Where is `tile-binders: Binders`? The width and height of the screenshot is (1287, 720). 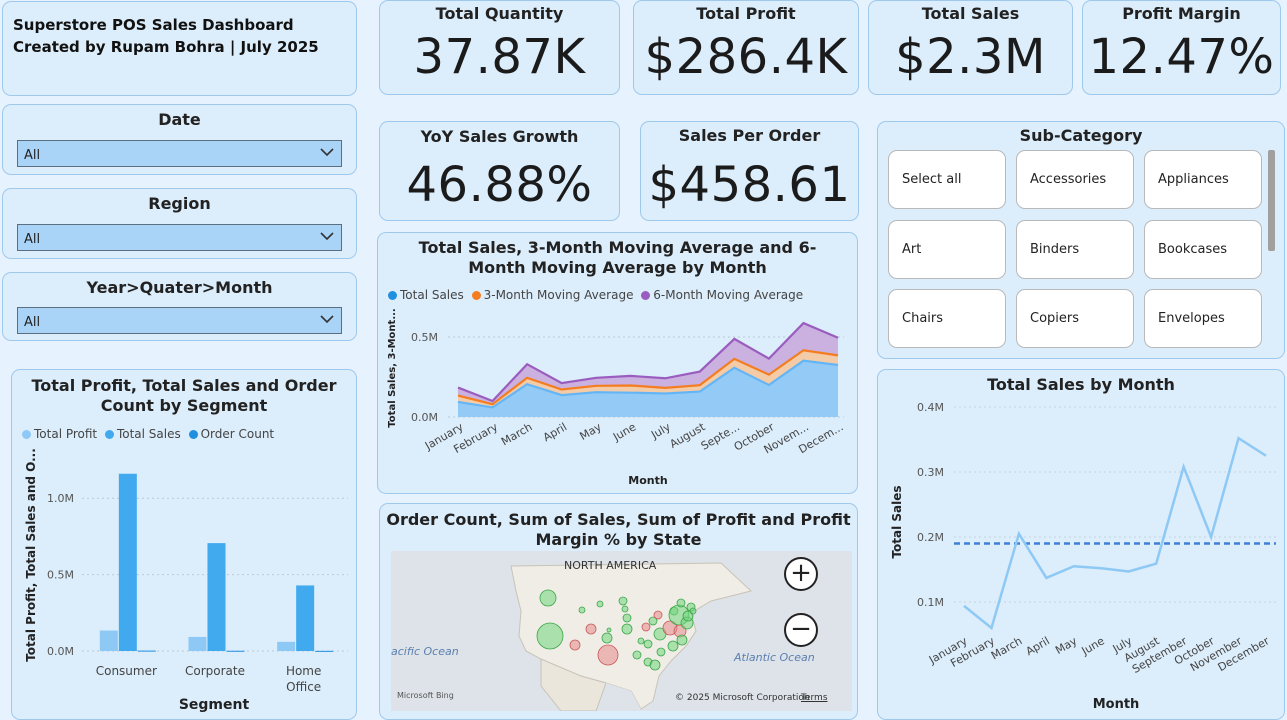
tile-binders: Binders is located at coordinates (1075, 249).